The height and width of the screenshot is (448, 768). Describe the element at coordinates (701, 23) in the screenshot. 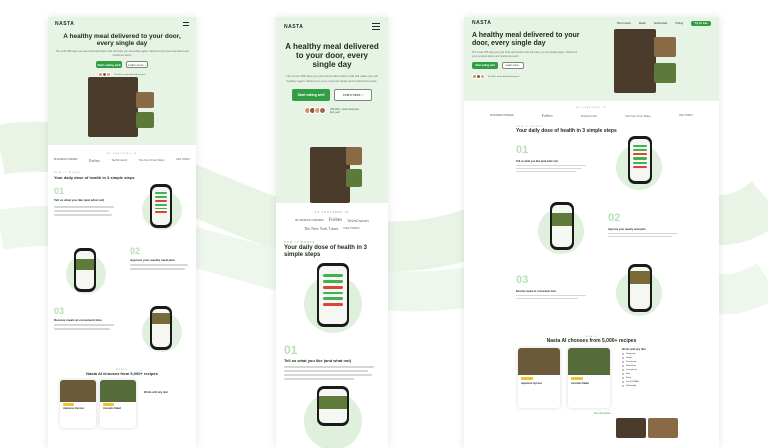

I see `nav-cta-button: Try for free` at that location.